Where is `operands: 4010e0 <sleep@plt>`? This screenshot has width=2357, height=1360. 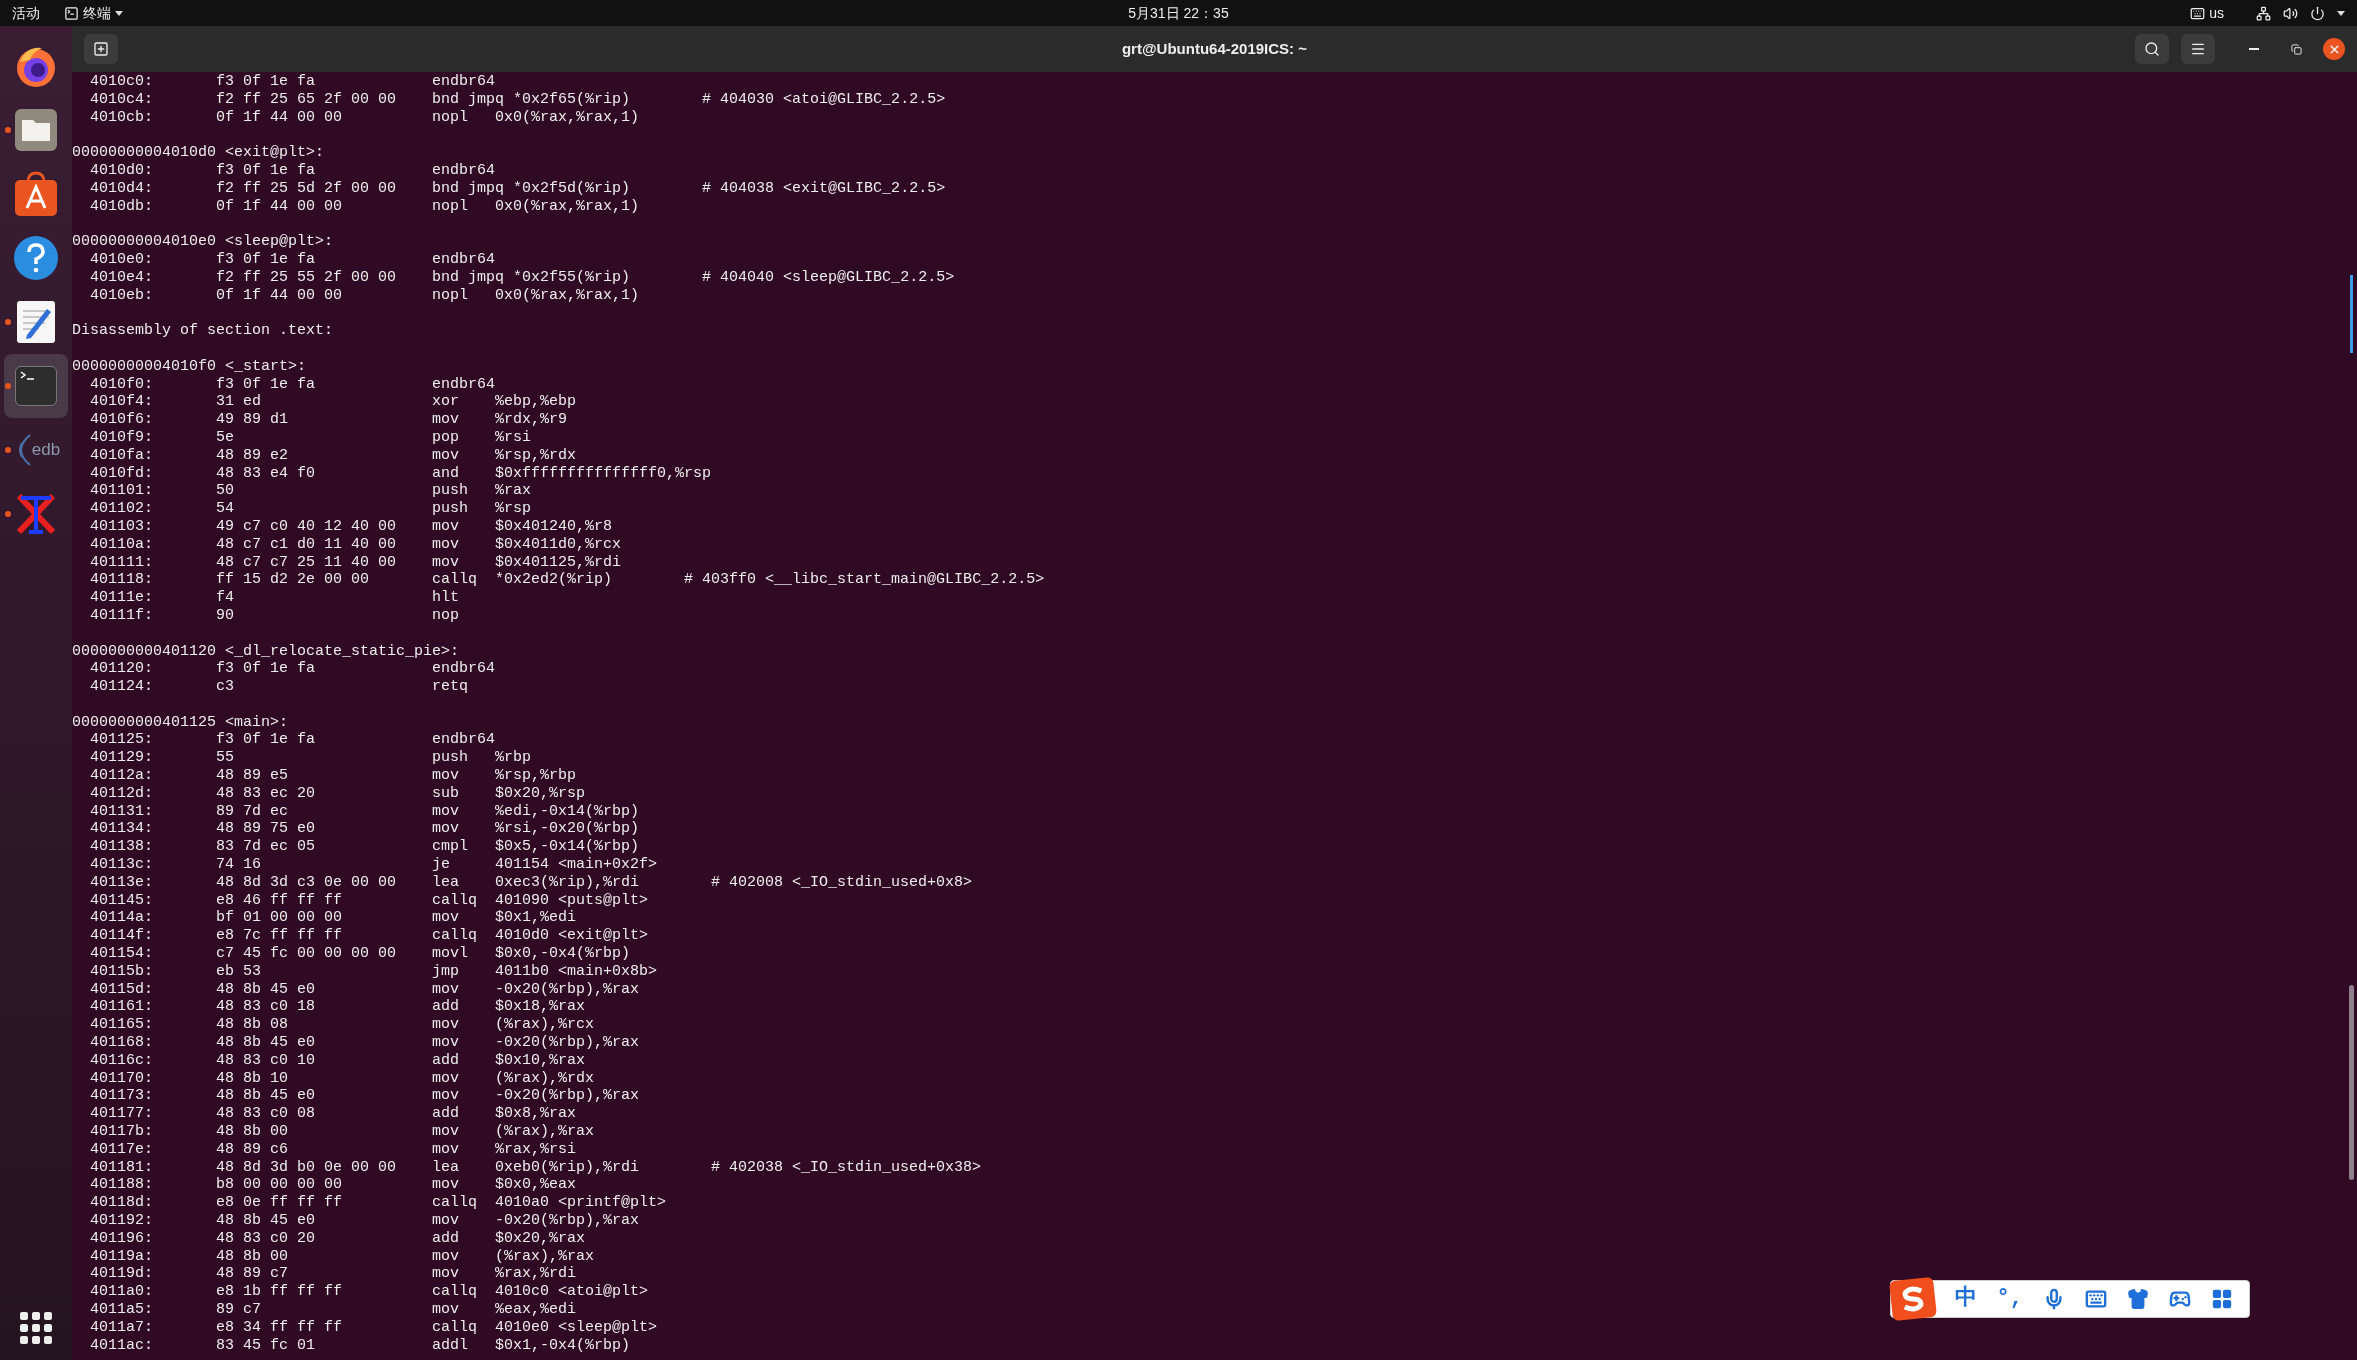 operands: 4010e0 <sleep@plt> is located at coordinates (576, 1327).